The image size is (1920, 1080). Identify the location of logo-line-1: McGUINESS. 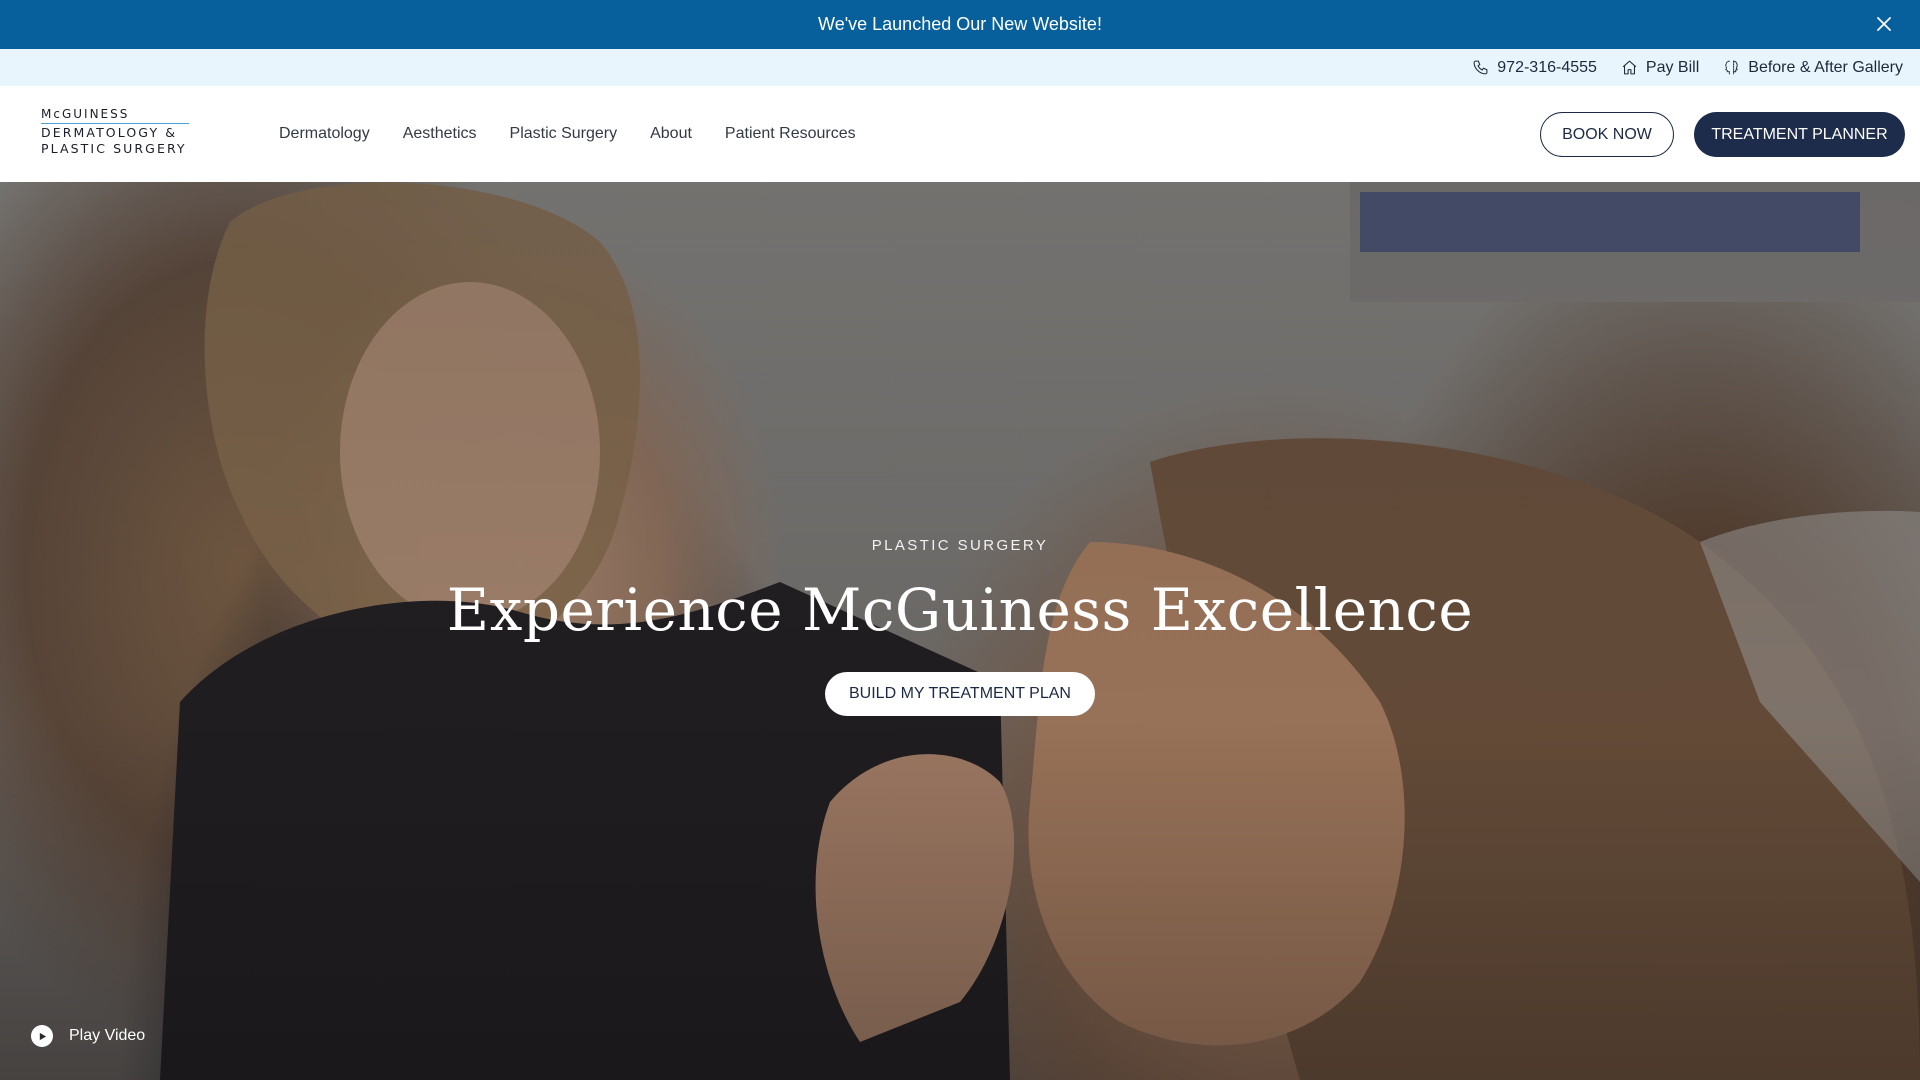
(115, 116).